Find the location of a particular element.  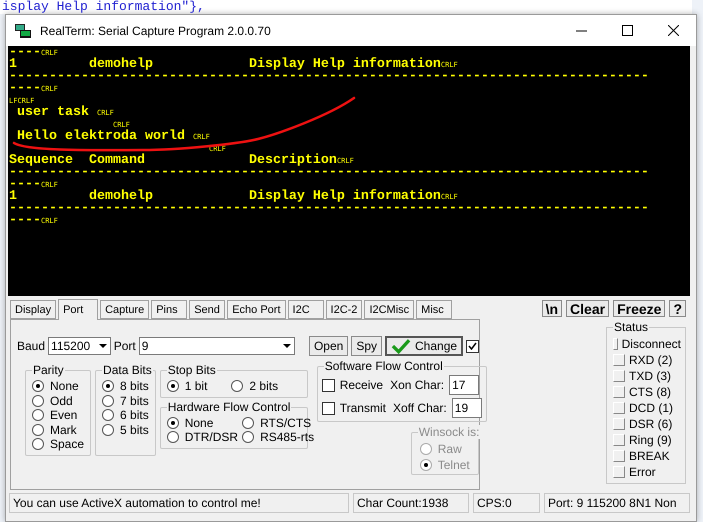

close-icon is located at coordinates (673, 30).